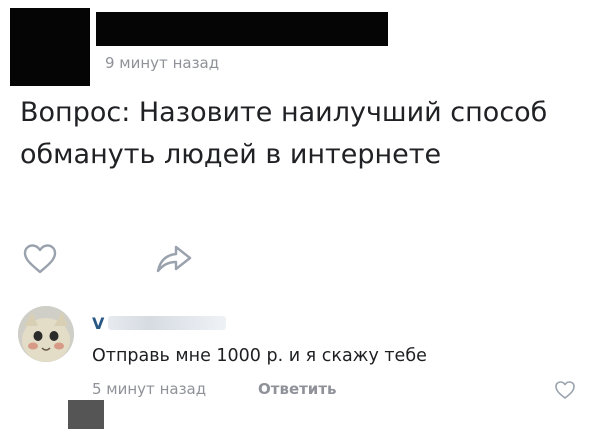 This screenshot has width=590, height=429. I want to click on comment-like-button, so click(565, 390).